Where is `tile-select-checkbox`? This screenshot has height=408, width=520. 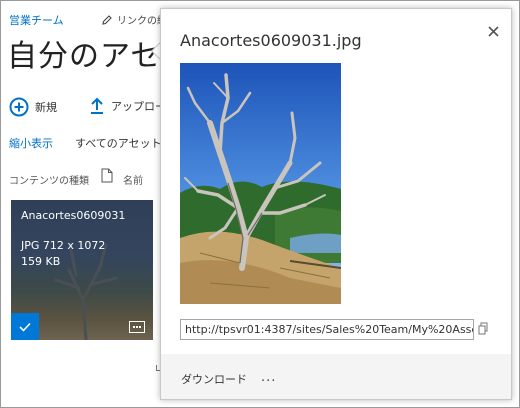
tile-select-checkbox is located at coordinates (25, 326).